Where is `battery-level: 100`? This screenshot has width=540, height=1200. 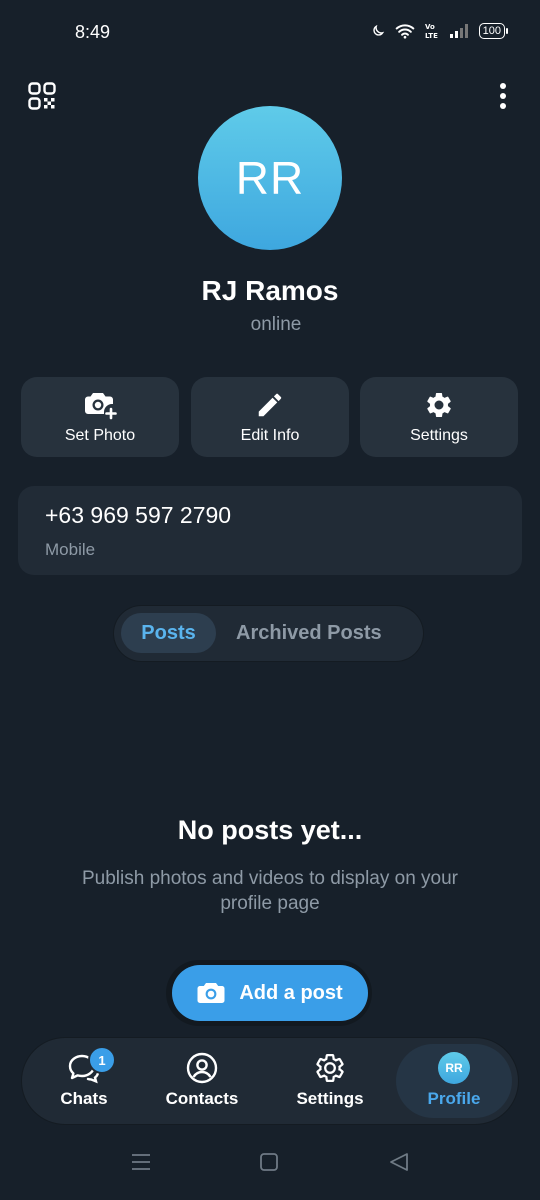
battery-level: 100 is located at coordinates (491, 31).